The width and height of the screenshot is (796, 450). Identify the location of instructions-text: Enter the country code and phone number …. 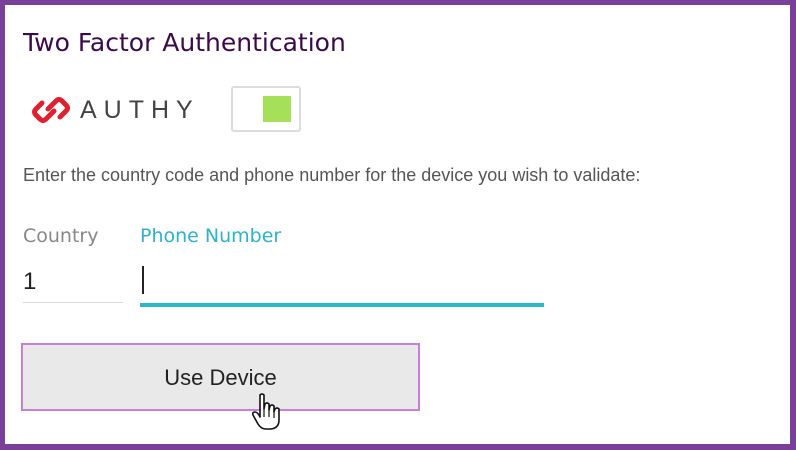
(332, 175).